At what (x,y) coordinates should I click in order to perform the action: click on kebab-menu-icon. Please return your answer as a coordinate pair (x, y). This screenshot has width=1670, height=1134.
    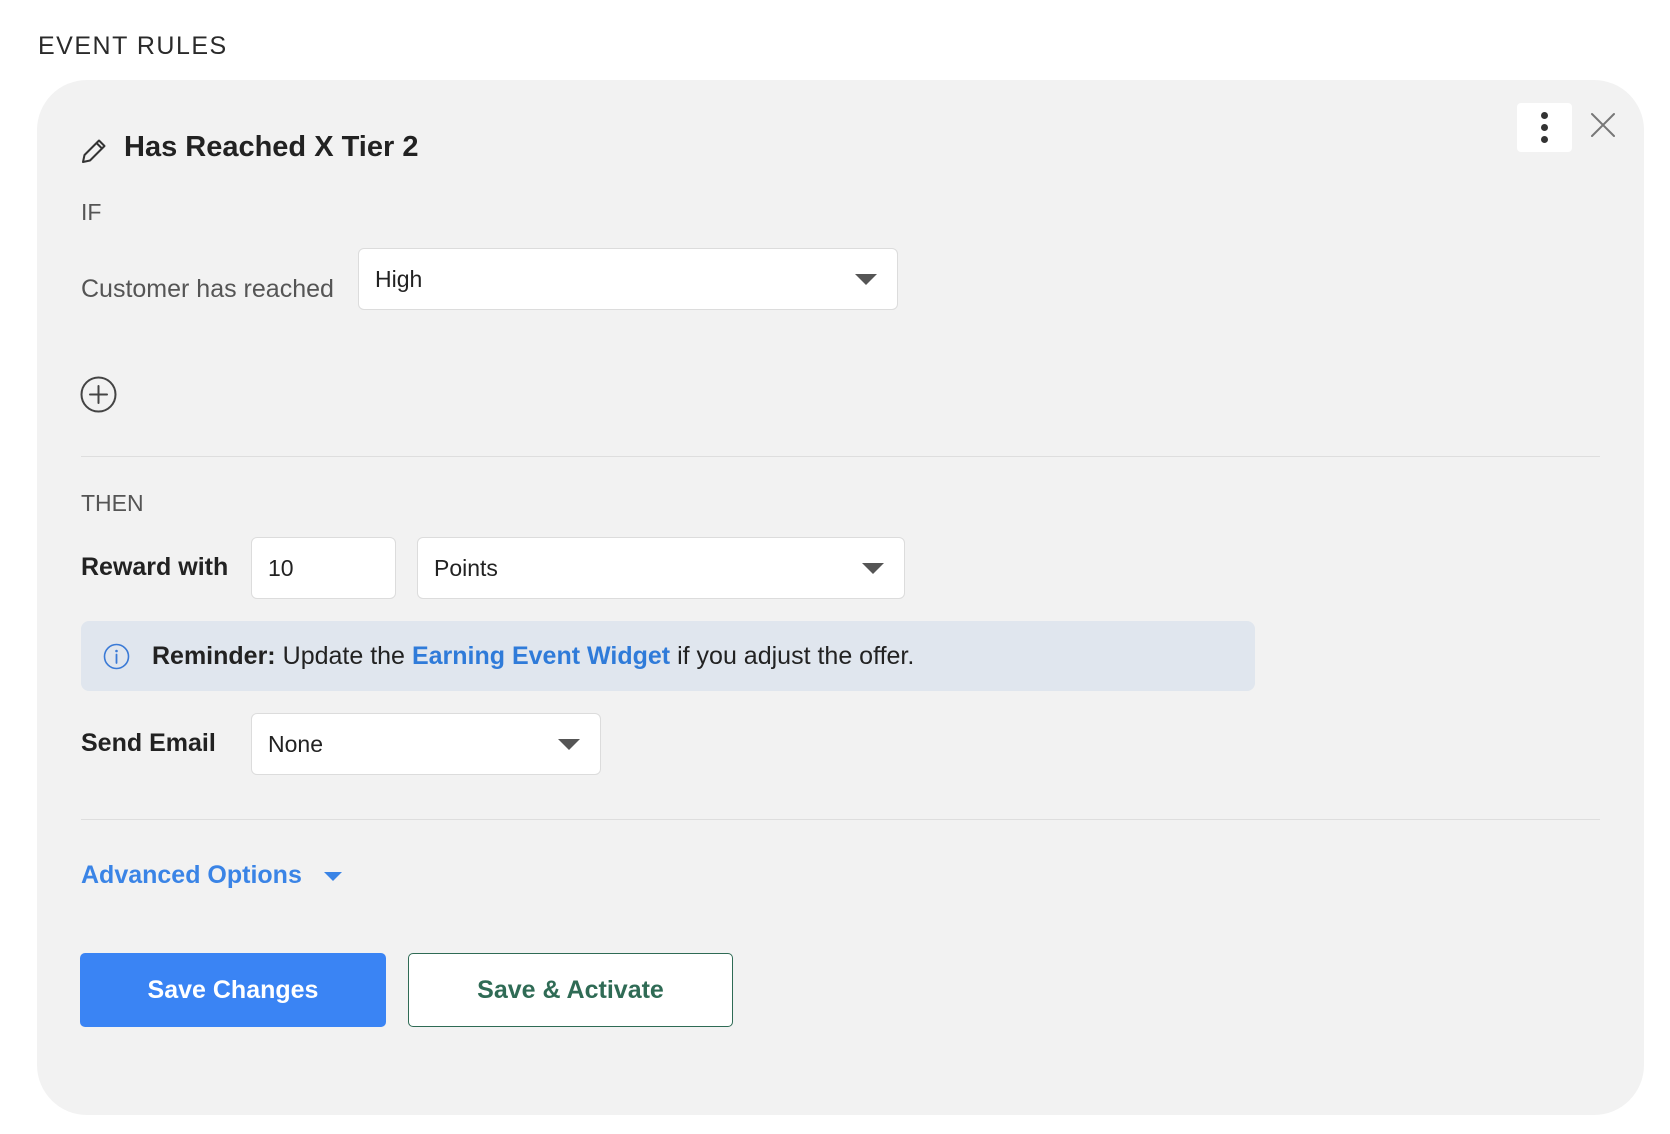
    Looking at the image, I should click on (1544, 115).